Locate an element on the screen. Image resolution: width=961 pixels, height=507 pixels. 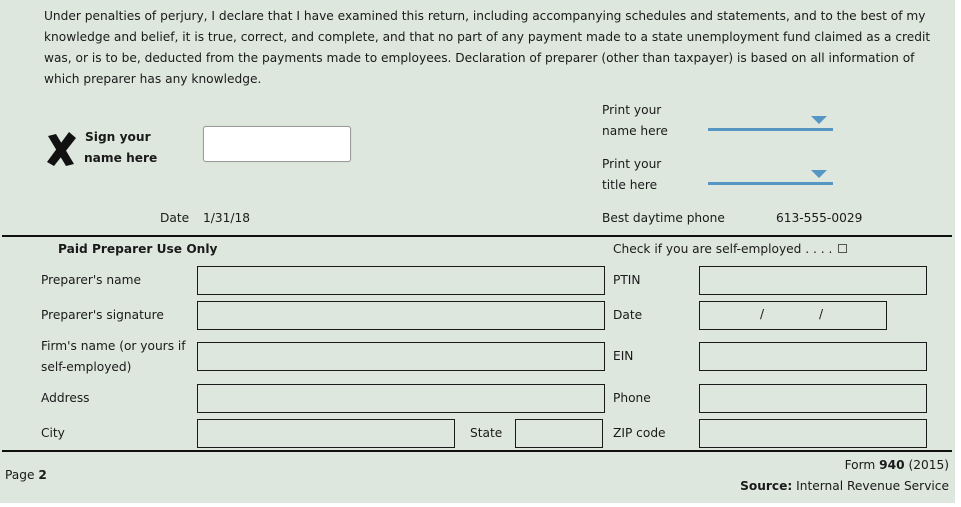
page-number: 2 is located at coordinates (42, 475).